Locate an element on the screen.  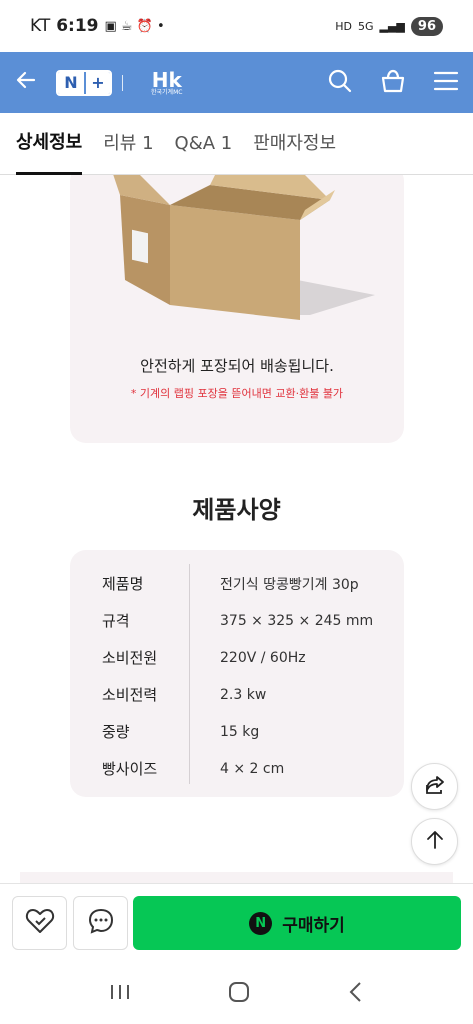
spec-key: 제품명 is located at coordinates (123, 584).